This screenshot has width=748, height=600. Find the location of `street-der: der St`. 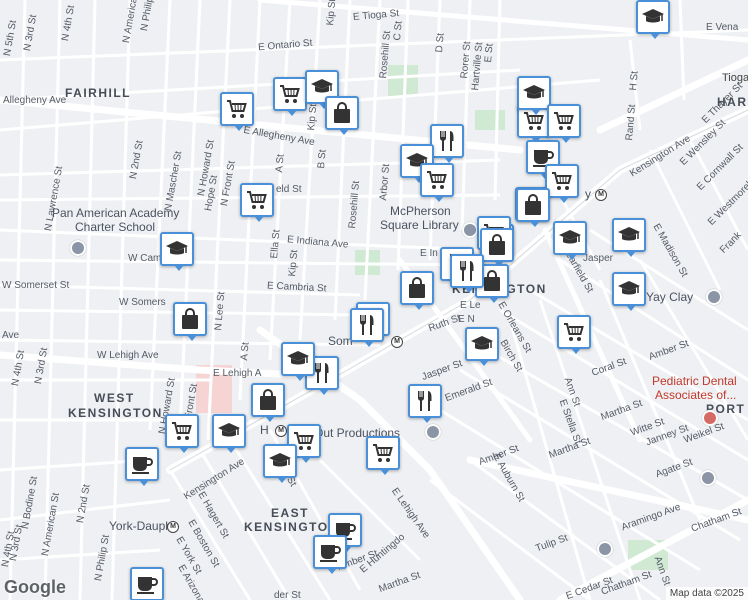

street-der: der St is located at coordinates (287, 595).